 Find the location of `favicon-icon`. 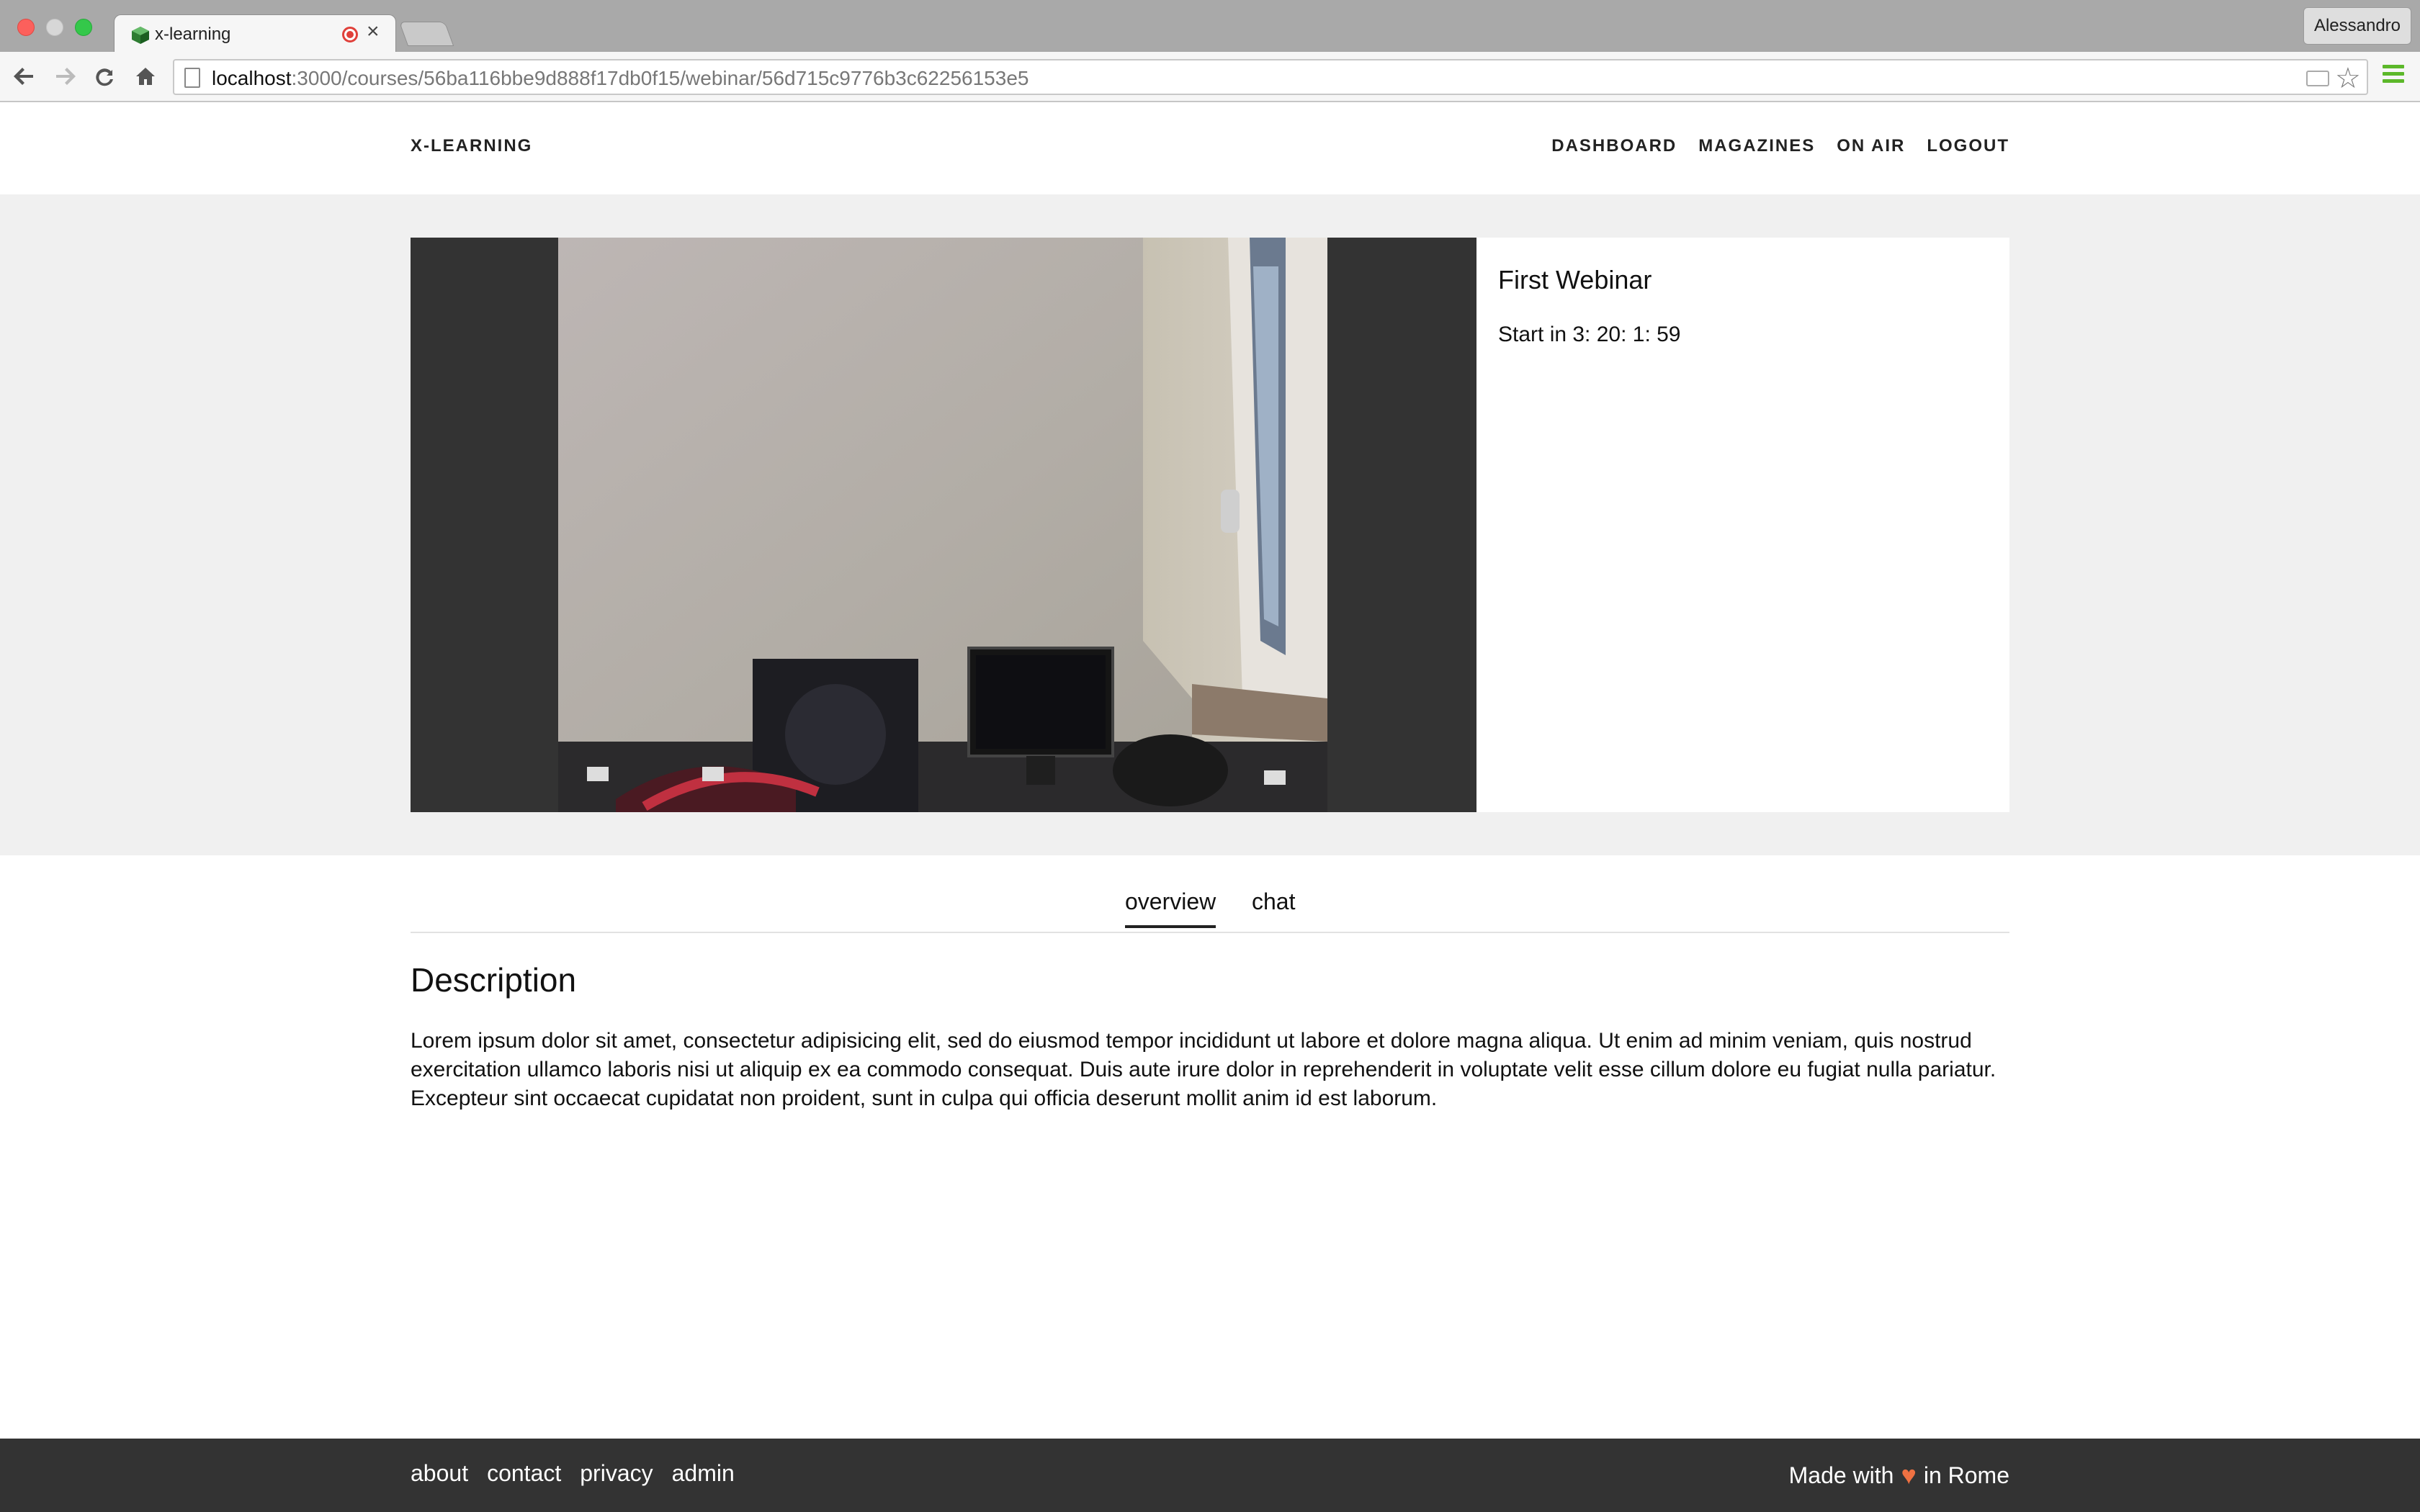

favicon-icon is located at coordinates (140, 35).